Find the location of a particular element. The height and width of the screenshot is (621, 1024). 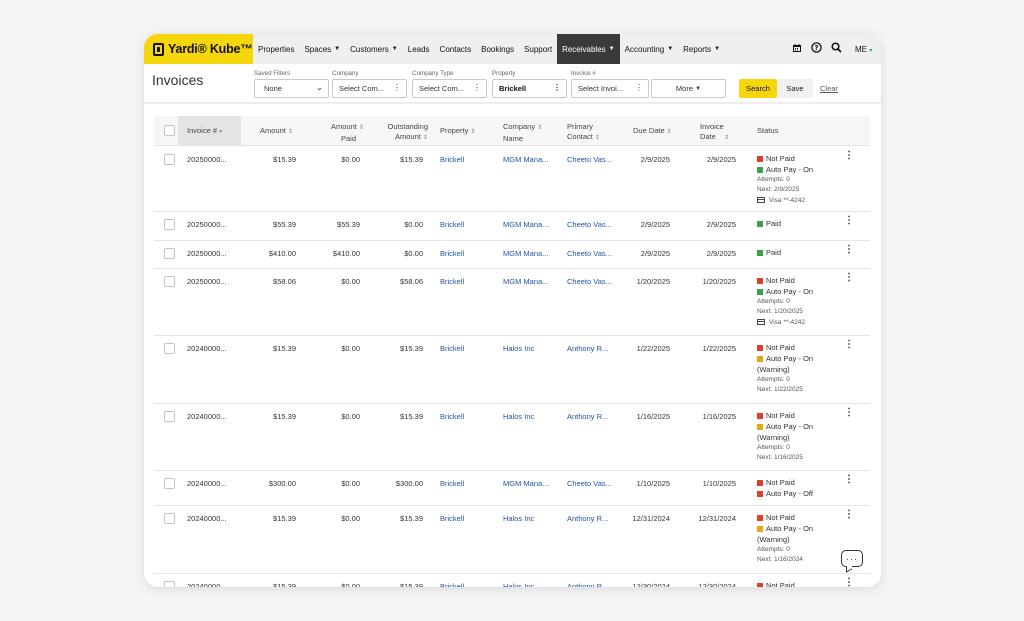

nav-item-bookings: Bookings is located at coordinates (497, 49).